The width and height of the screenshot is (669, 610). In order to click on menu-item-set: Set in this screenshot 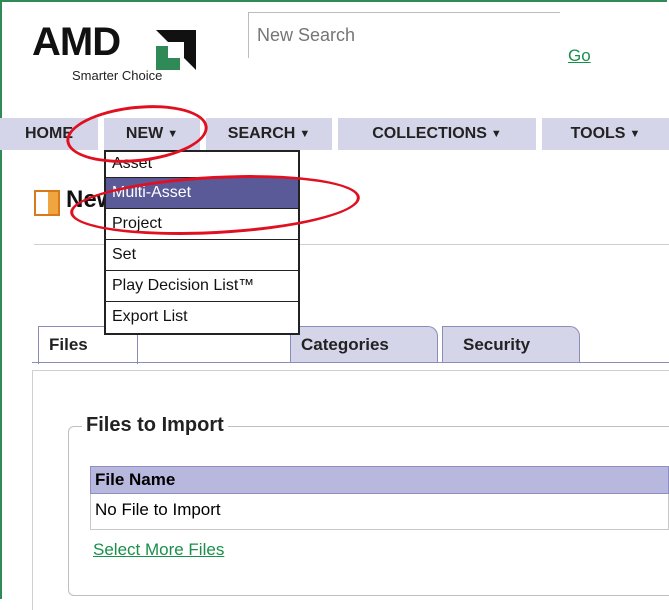, I will do `click(202, 255)`.